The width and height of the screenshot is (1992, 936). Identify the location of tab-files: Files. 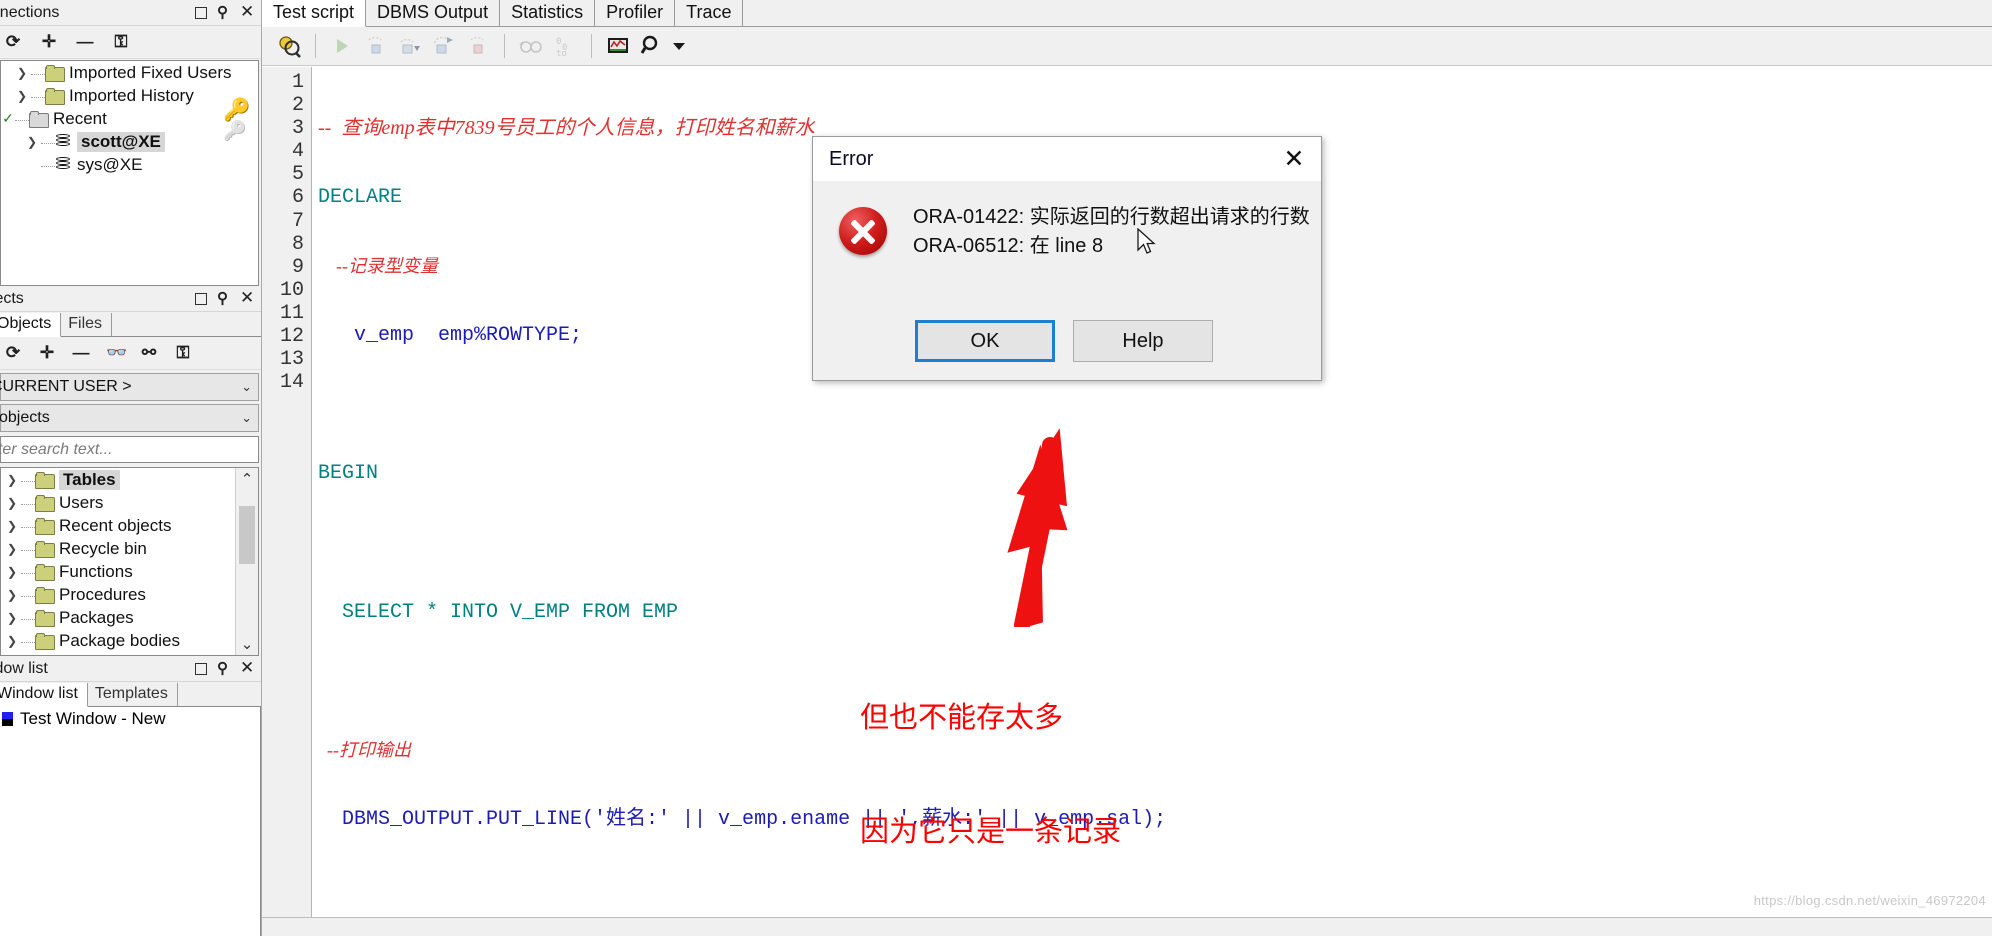
(87, 324).